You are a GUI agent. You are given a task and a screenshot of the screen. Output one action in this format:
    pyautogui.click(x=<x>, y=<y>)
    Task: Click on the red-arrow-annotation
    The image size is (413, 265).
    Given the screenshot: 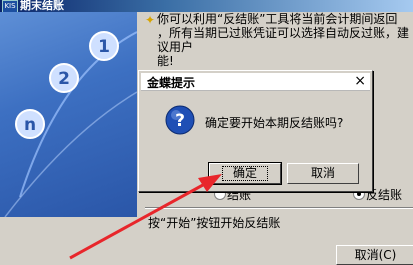 What is the action you would take?
    pyautogui.click(x=145, y=217)
    